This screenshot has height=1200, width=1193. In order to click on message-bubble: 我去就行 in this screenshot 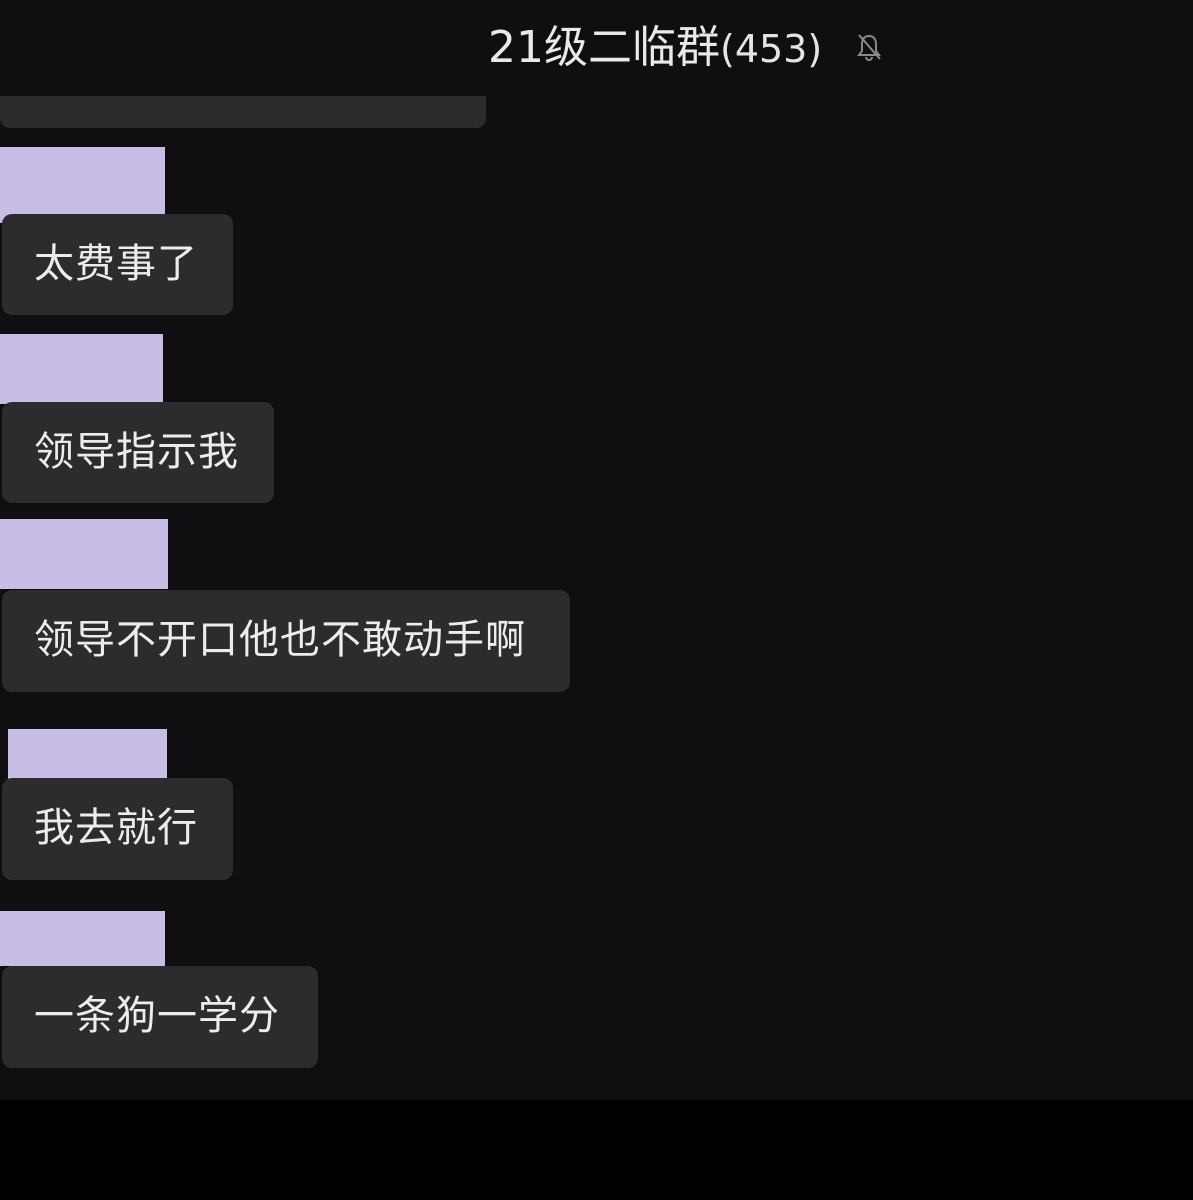, I will do `click(117, 829)`.